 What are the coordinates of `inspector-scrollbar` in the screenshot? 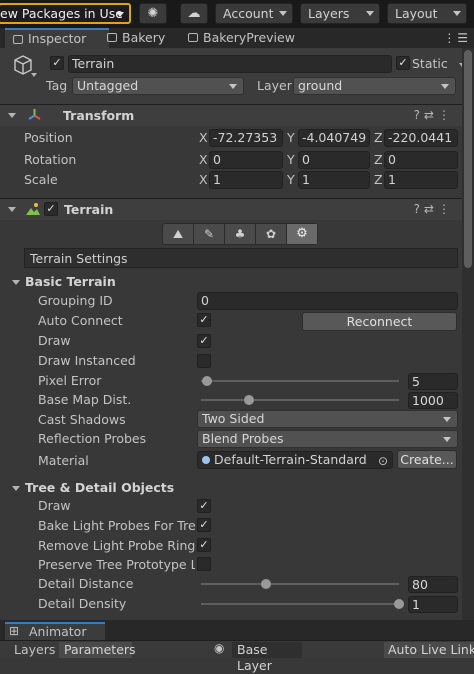 It's located at (468, 334).